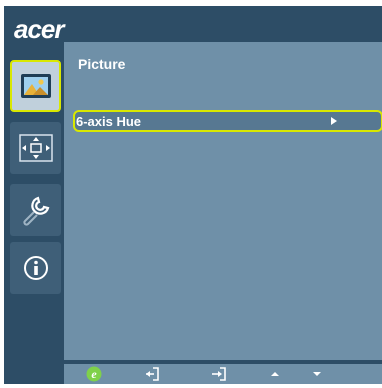  What do you see at coordinates (275, 374) in the screenshot?
I see `up-arrow-icon` at bounding box center [275, 374].